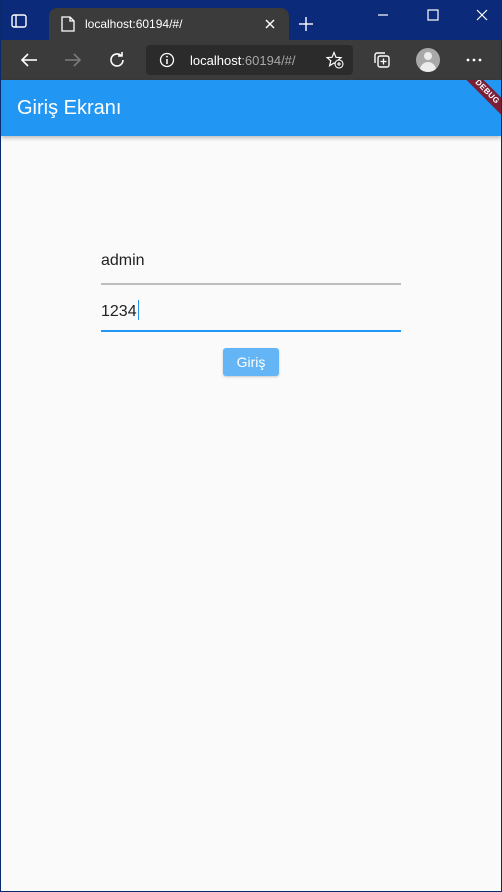  I want to click on more-options-icon, so click(474, 60).